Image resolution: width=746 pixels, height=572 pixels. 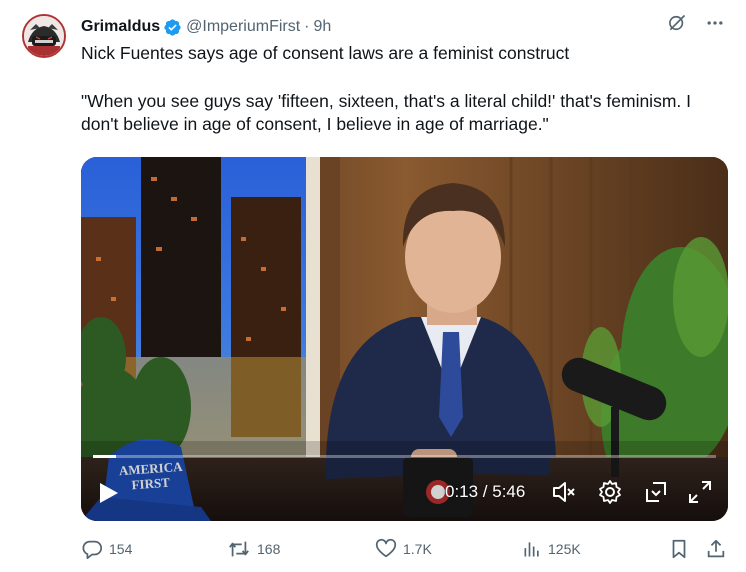 What do you see at coordinates (485, 491) in the screenshot?
I see `video-time-display: 0:13 / 5:46` at bounding box center [485, 491].